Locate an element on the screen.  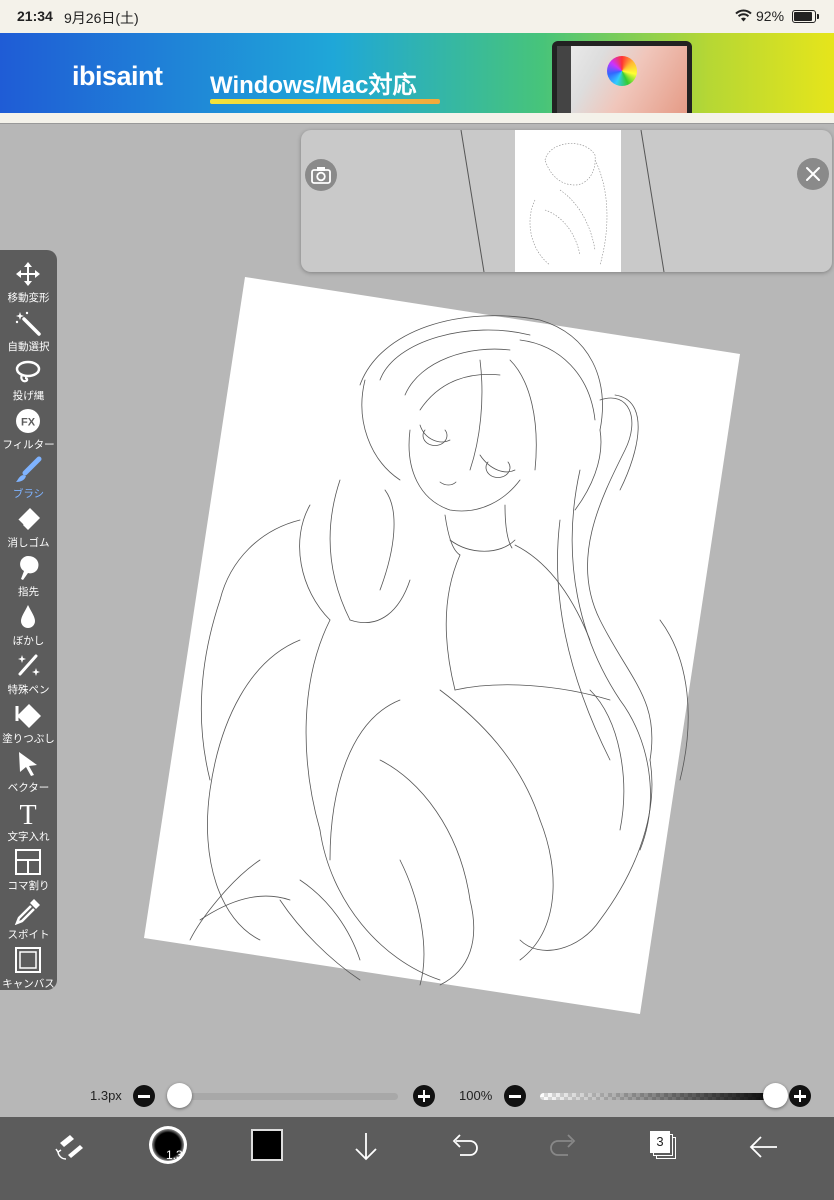
down-arrow-icon is located at coordinates (366, 1147).